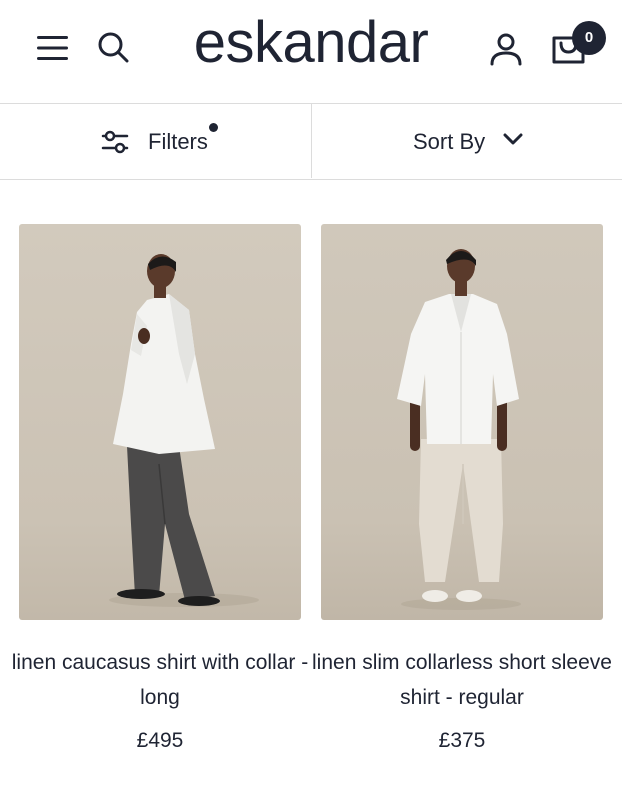  What do you see at coordinates (160, 680) in the screenshot?
I see `product-title: linen caucasus shirt with collar - long` at bounding box center [160, 680].